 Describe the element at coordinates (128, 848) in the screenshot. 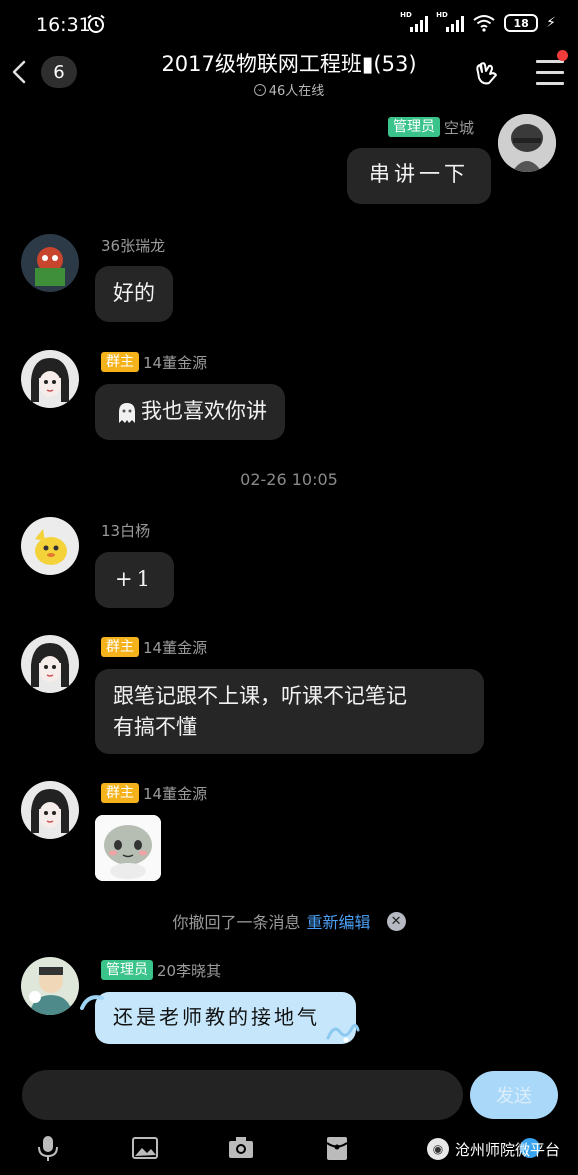

I see `sticker-image` at that location.